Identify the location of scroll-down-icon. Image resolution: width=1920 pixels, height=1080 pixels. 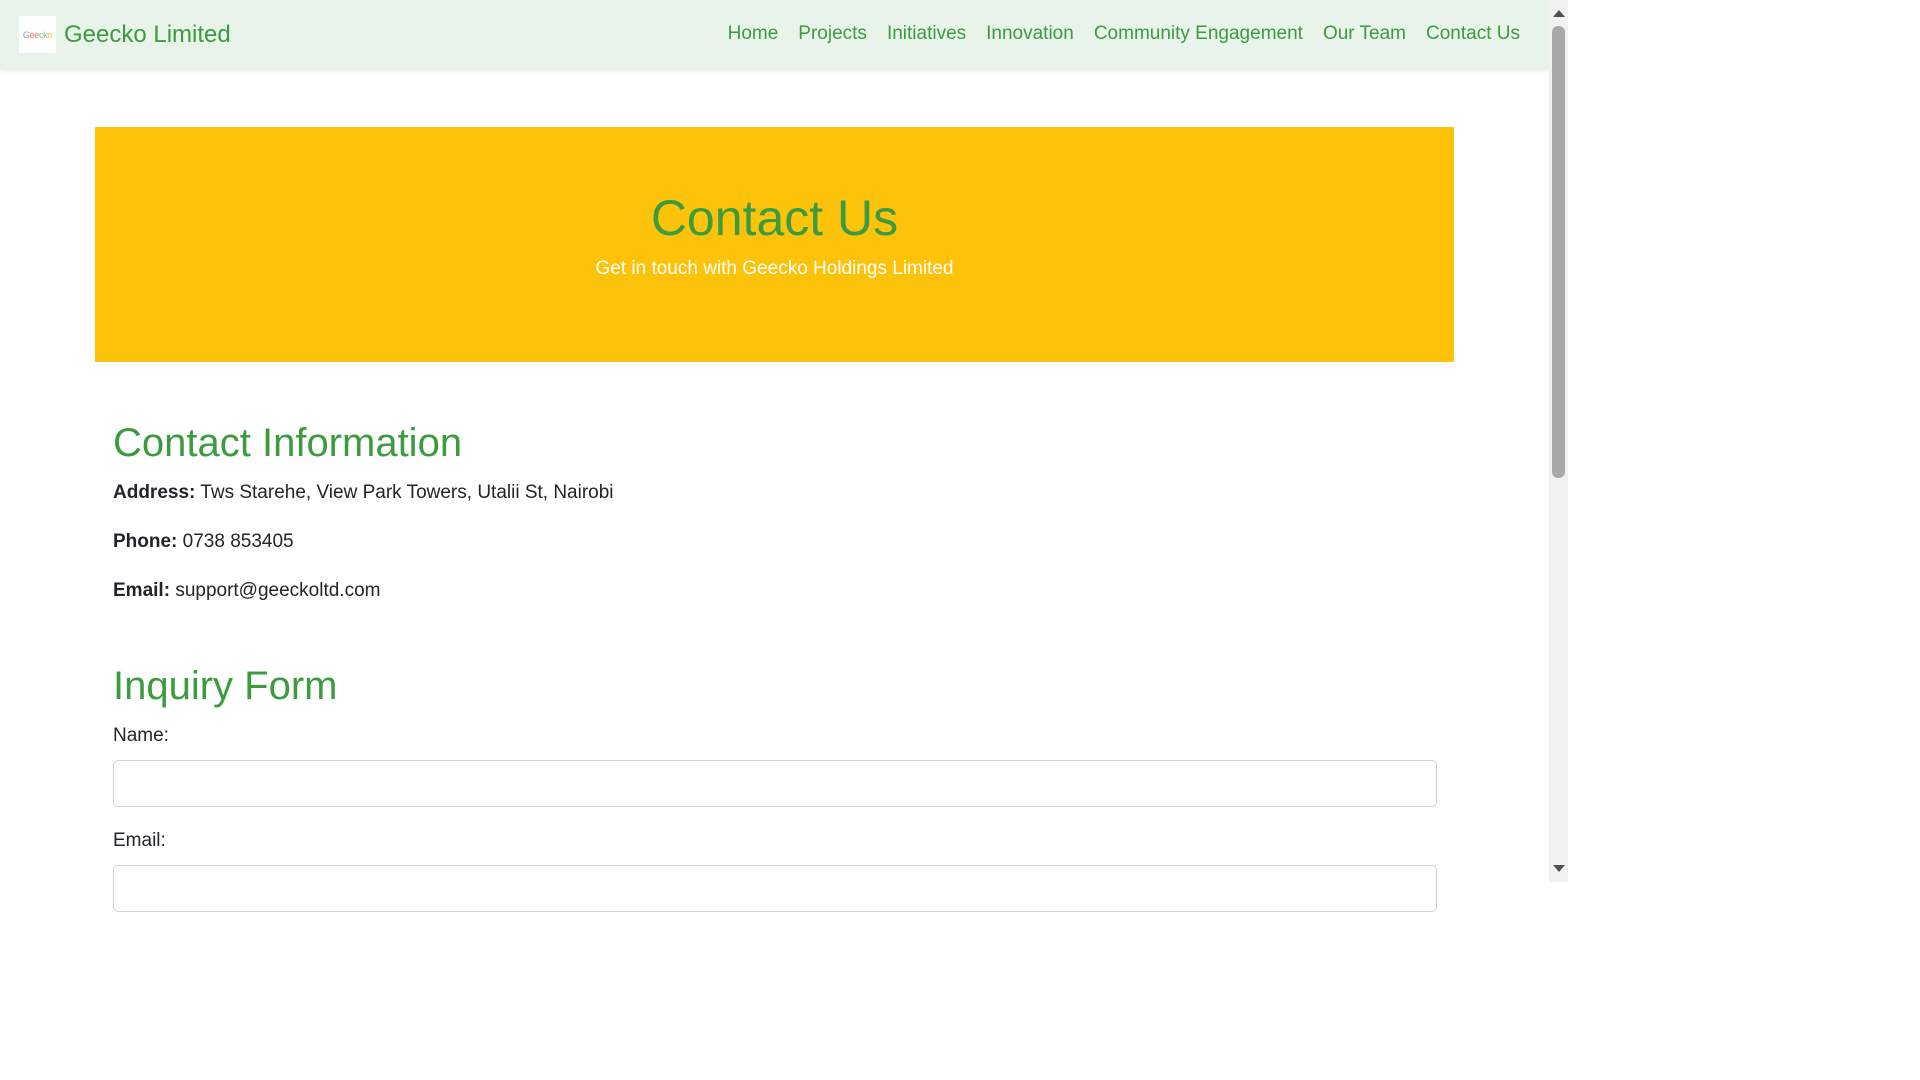
(1559, 868).